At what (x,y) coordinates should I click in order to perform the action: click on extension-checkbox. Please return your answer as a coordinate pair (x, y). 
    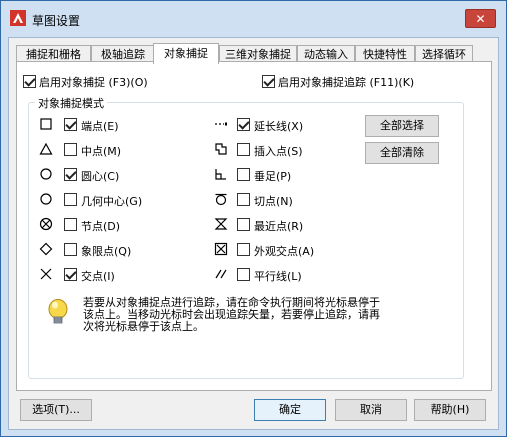
    Looking at the image, I should click on (243, 124).